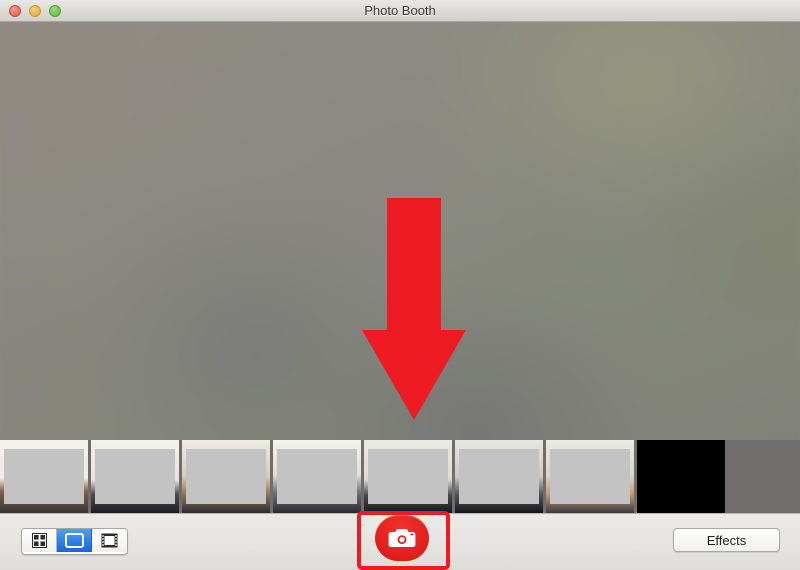 Image resolution: width=800 pixels, height=570 pixels. I want to click on window-title: Photo Booth, so click(400, 10).